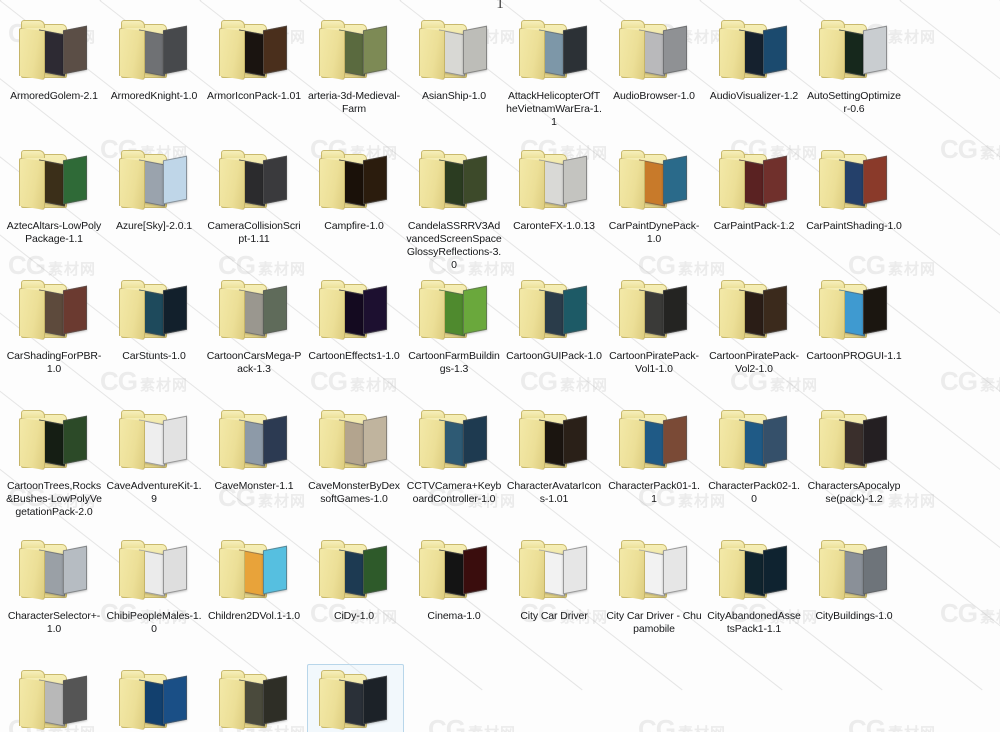 The width and height of the screenshot is (1000, 732). I want to click on folder-item: AutoSettingOptimizer-0.6, so click(854, 79).